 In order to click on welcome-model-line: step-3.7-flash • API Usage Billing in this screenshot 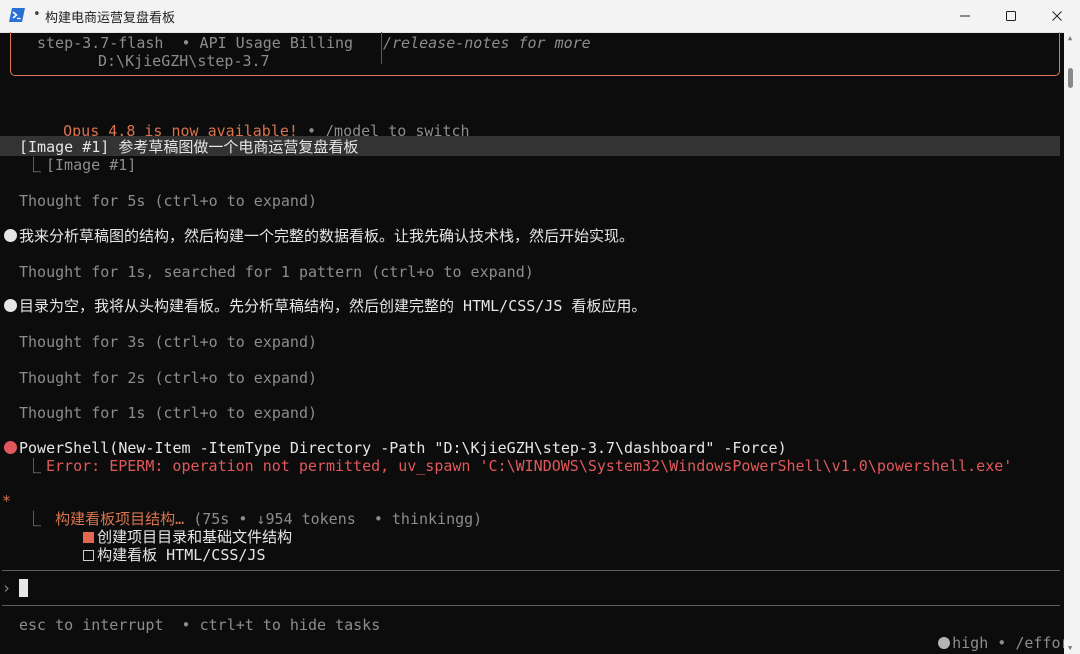, I will do `click(195, 43)`.